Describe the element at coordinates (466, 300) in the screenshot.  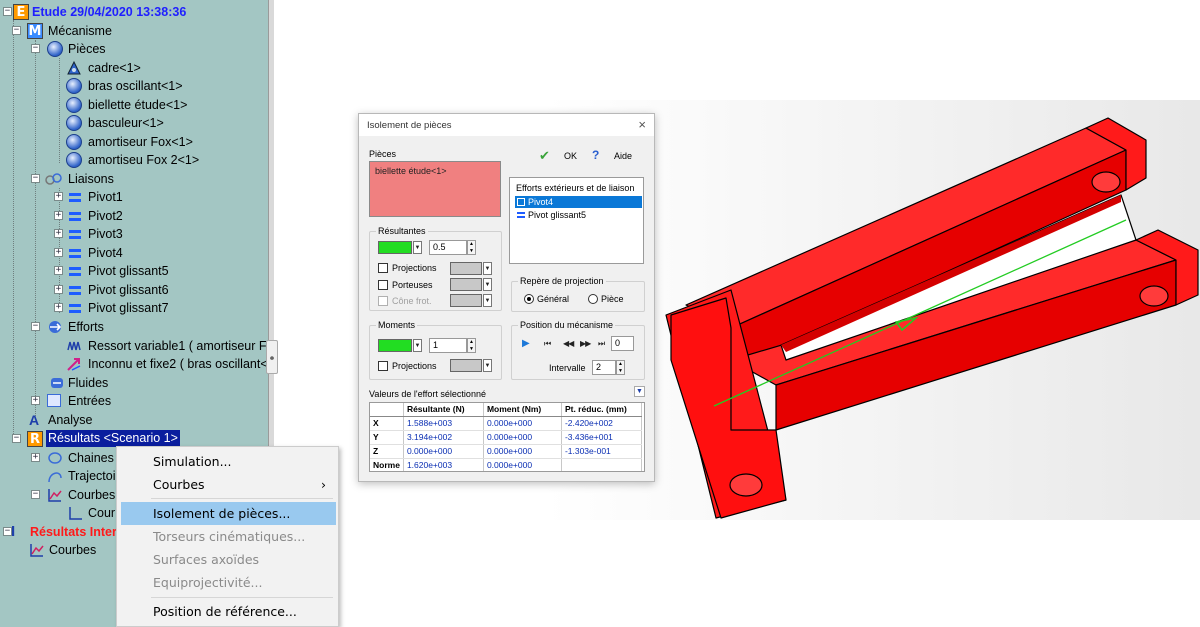
I see `friction-cone-color-swatch` at that location.